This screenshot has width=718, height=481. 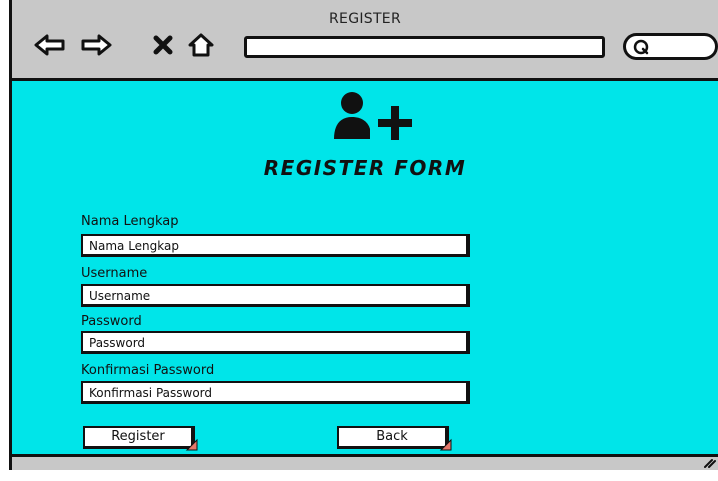 I want to click on username-input: Username, so click(x=275, y=295).